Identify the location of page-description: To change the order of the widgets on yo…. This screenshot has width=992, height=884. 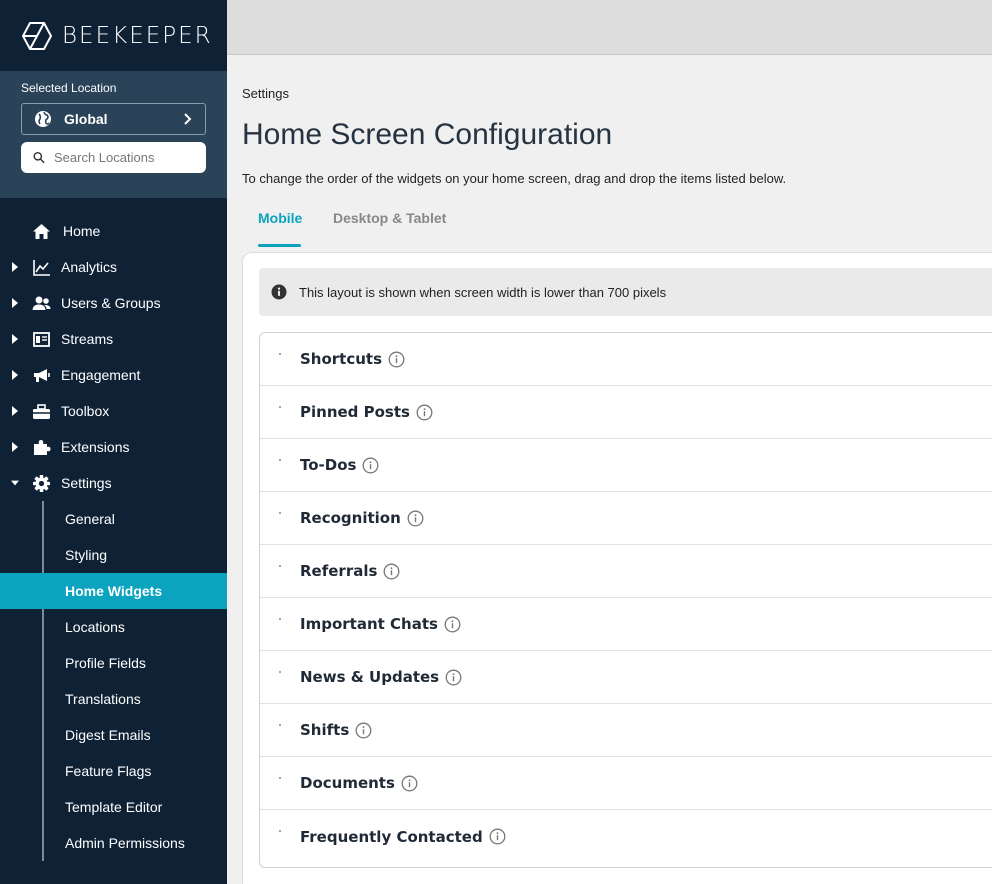
(514, 178).